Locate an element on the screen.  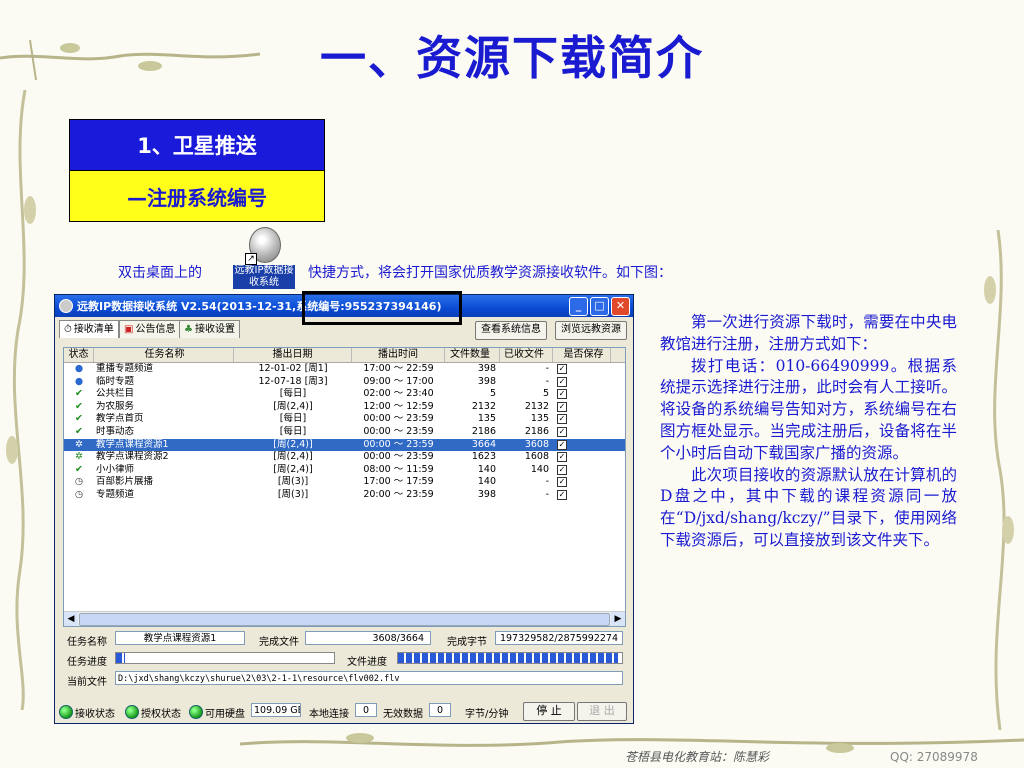
received-cell: 3608 is located at coordinates (536, 444).